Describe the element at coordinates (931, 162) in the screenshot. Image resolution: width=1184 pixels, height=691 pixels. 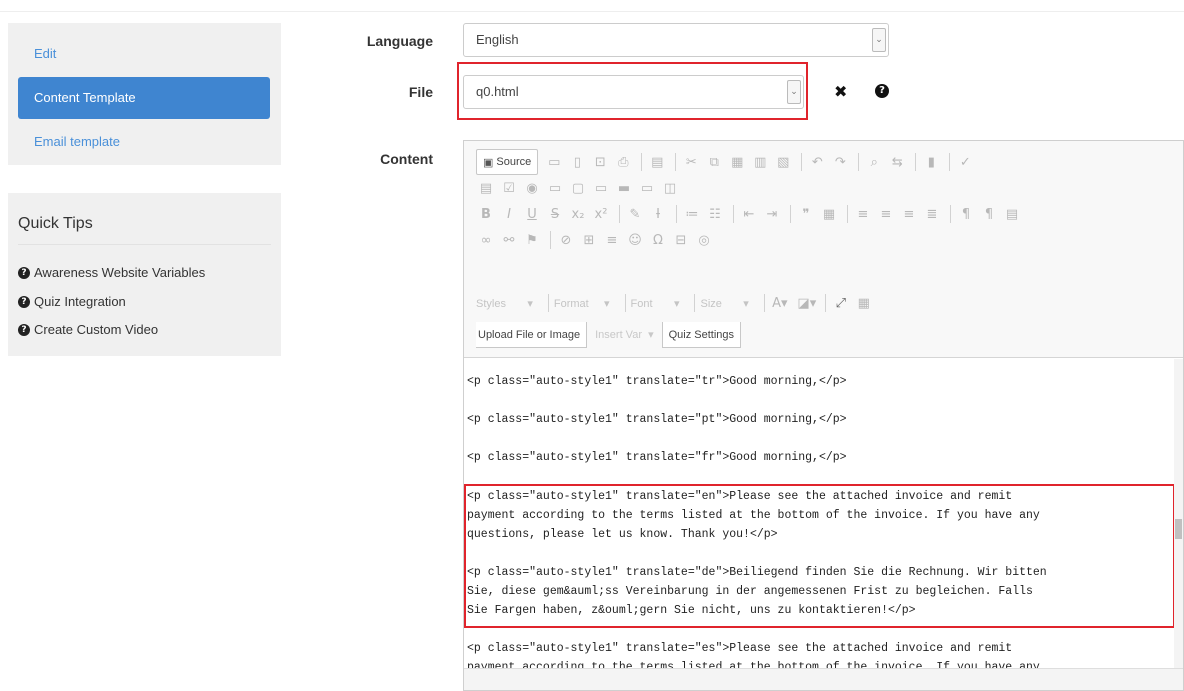
I see `select-all-icon: ▮` at that location.